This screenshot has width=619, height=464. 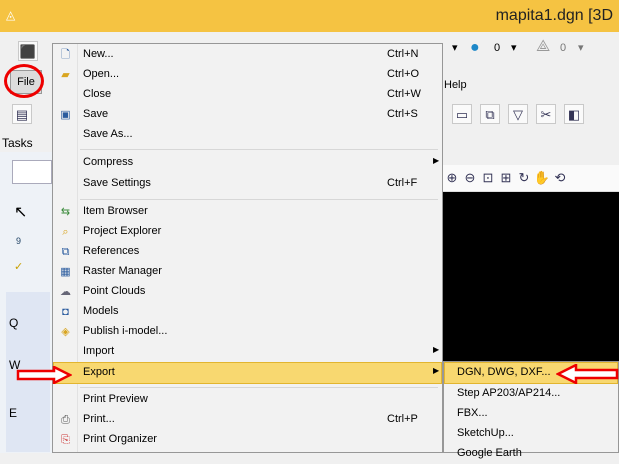 What do you see at coordinates (20, 212) in the screenshot?
I see `select-arrow-icon: ↖` at bounding box center [20, 212].